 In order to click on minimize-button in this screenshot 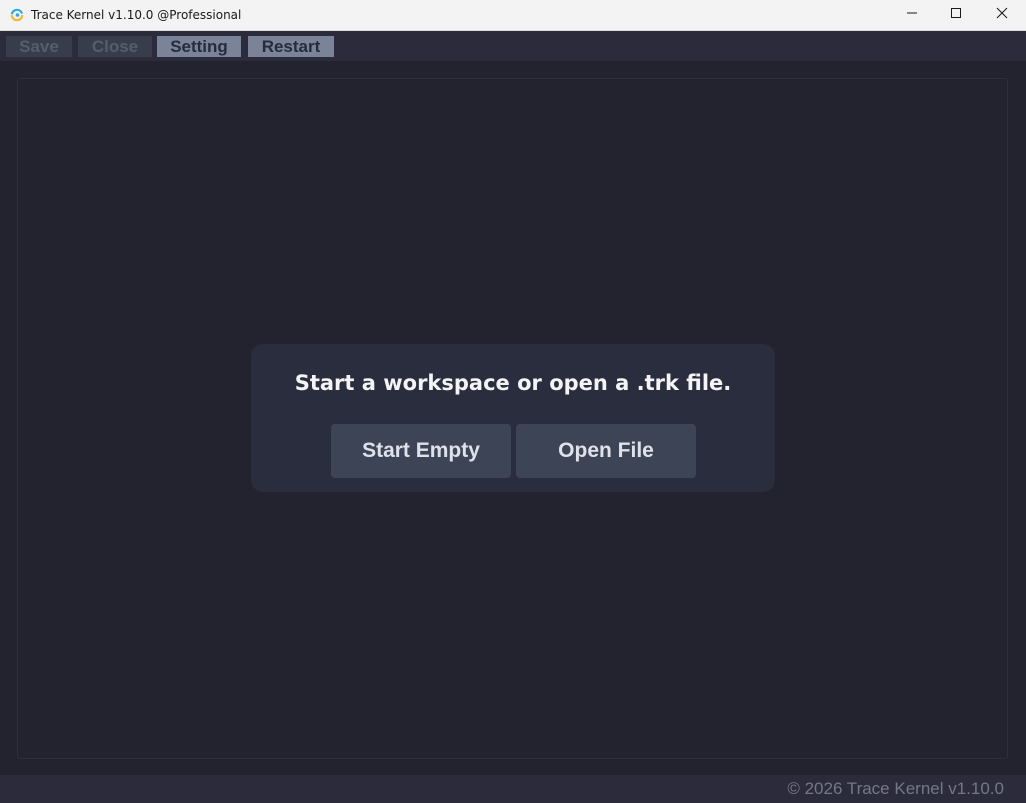, I will do `click(912, 15)`.